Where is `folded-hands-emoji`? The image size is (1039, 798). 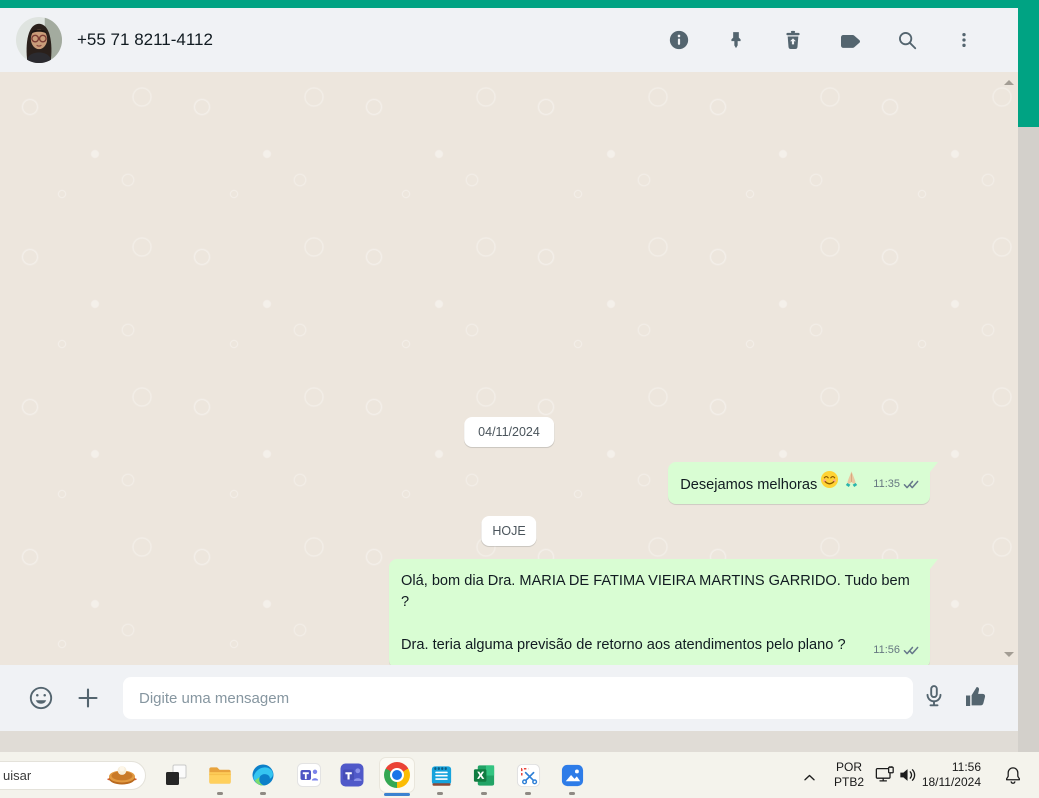
folded-hands-emoji is located at coordinates (851, 483).